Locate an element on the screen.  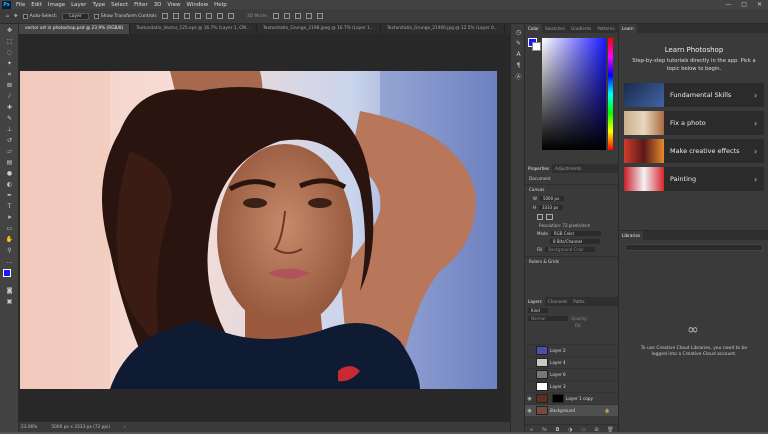
tab-properties: Properties is located at coordinates (539, 168).